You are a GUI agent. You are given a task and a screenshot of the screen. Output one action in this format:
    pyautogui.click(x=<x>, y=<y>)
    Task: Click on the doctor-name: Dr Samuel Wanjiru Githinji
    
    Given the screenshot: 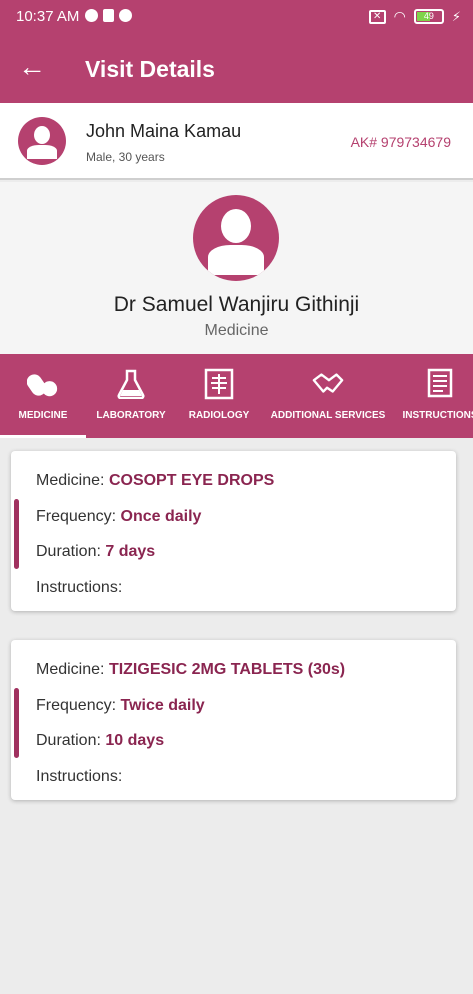 What is the action you would take?
    pyautogui.click(x=236, y=304)
    